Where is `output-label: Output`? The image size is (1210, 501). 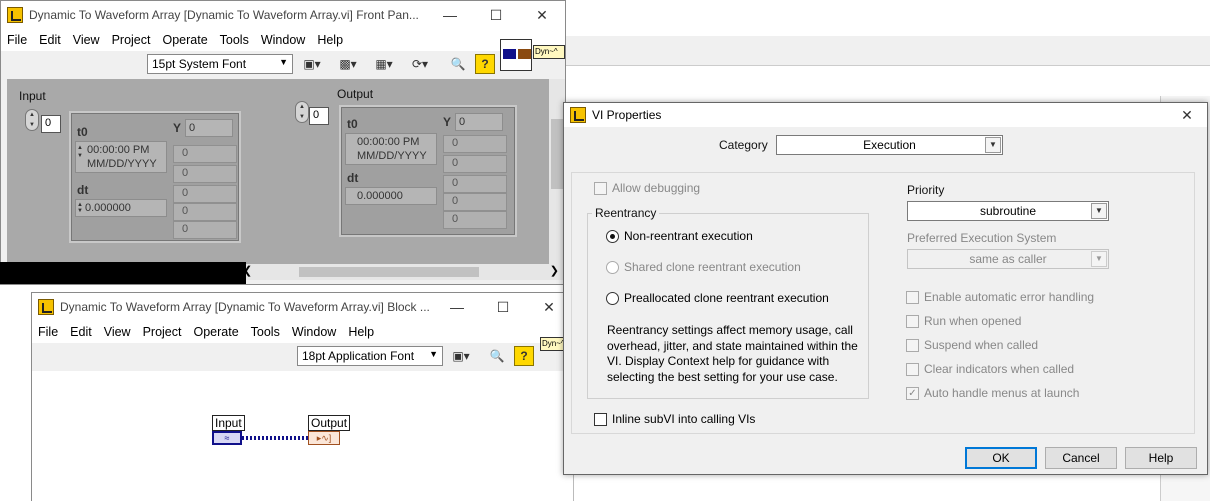
output-label: Output is located at coordinates (355, 94).